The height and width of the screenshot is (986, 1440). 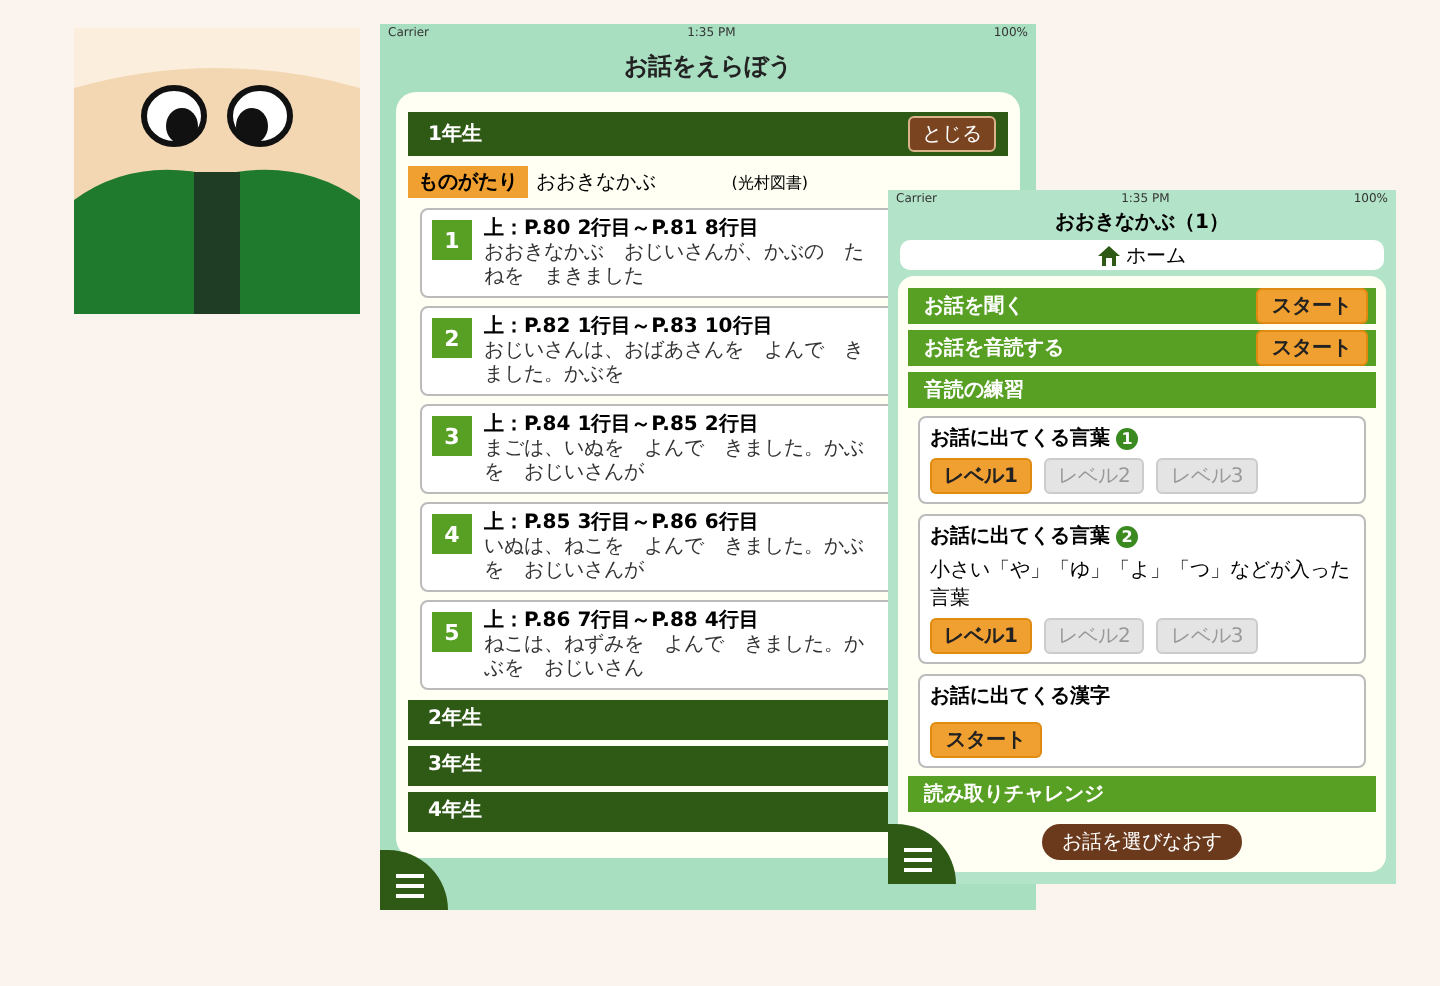 What do you see at coordinates (674, 560) in the screenshot?
I see `excerpt-text: いぬは、ねこを よんで きました。かぶを おじいさんが` at bounding box center [674, 560].